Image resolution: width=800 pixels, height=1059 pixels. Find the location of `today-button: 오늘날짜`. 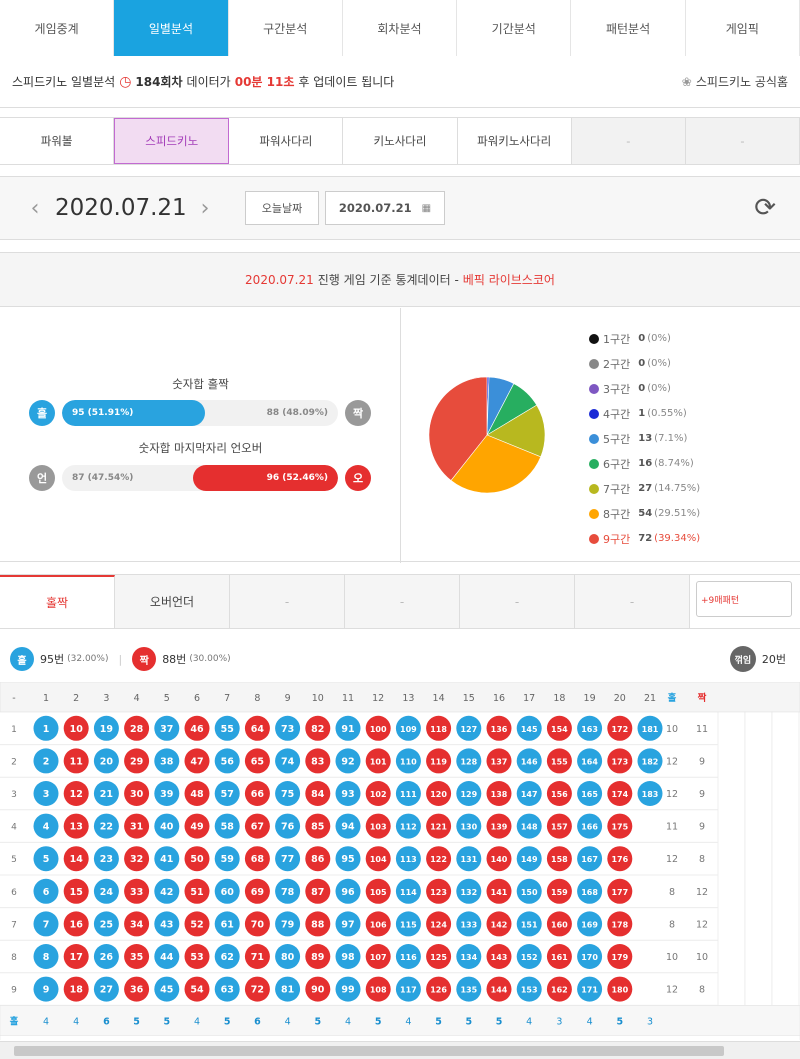

today-button: 오늘날짜 is located at coordinates (282, 208).